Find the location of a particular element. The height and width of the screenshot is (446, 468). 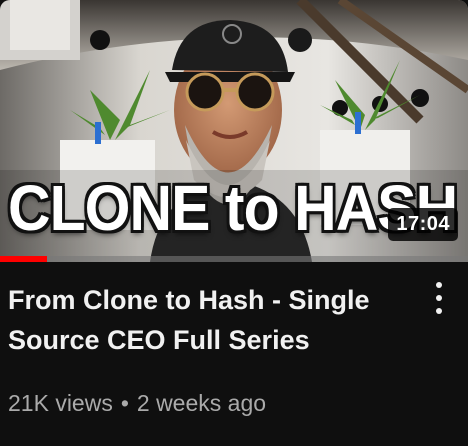

watch-progress-bar is located at coordinates (234, 259).